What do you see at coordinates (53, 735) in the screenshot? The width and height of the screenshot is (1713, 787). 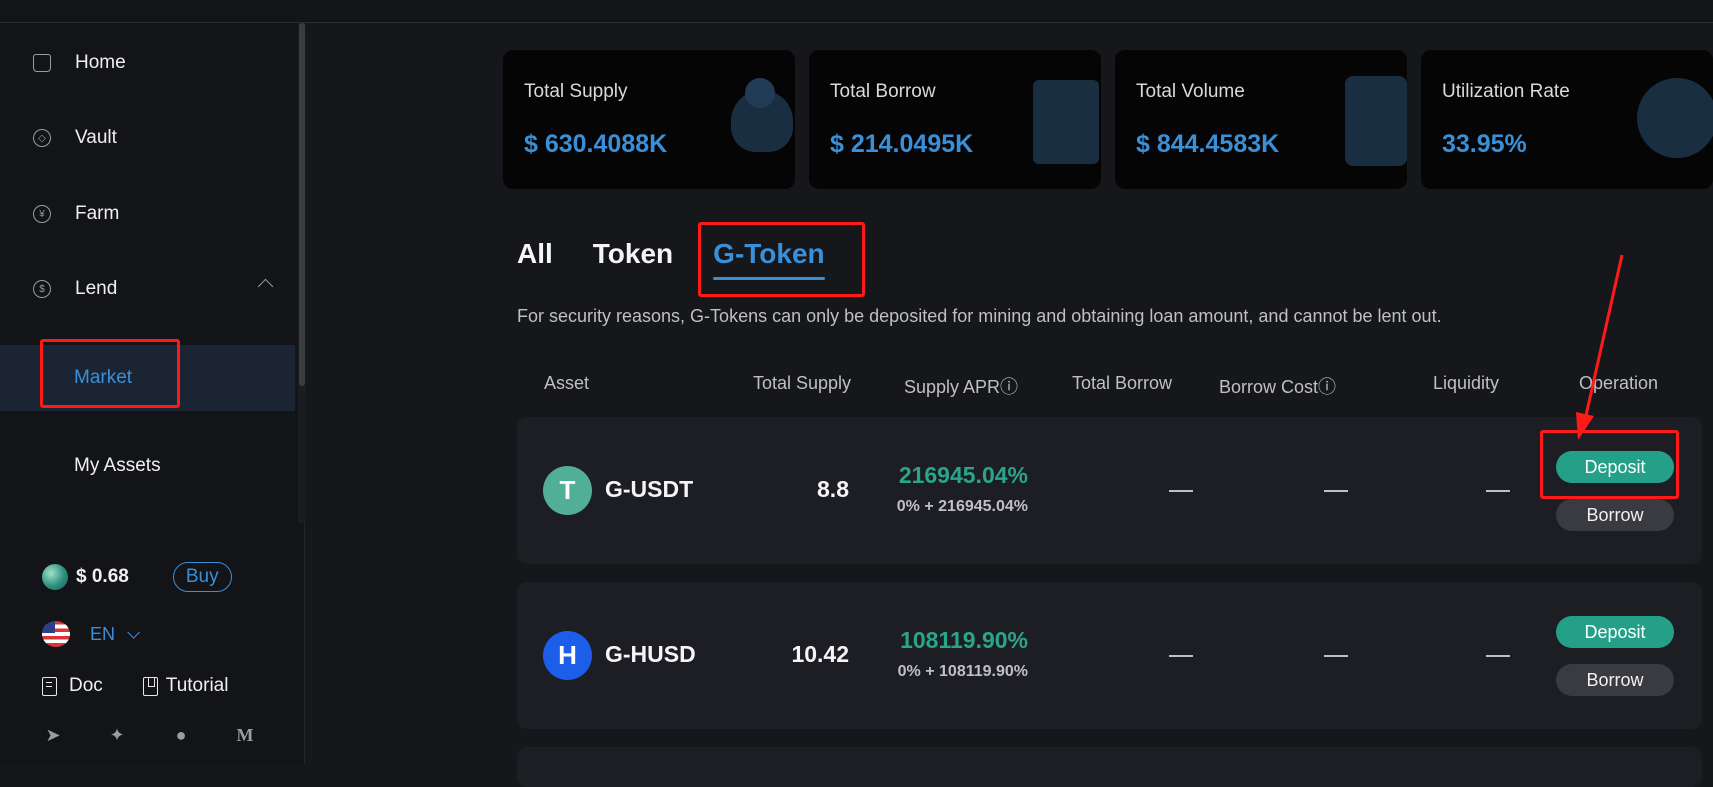 I see `telegram-icon: ➤` at bounding box center [53, 735].